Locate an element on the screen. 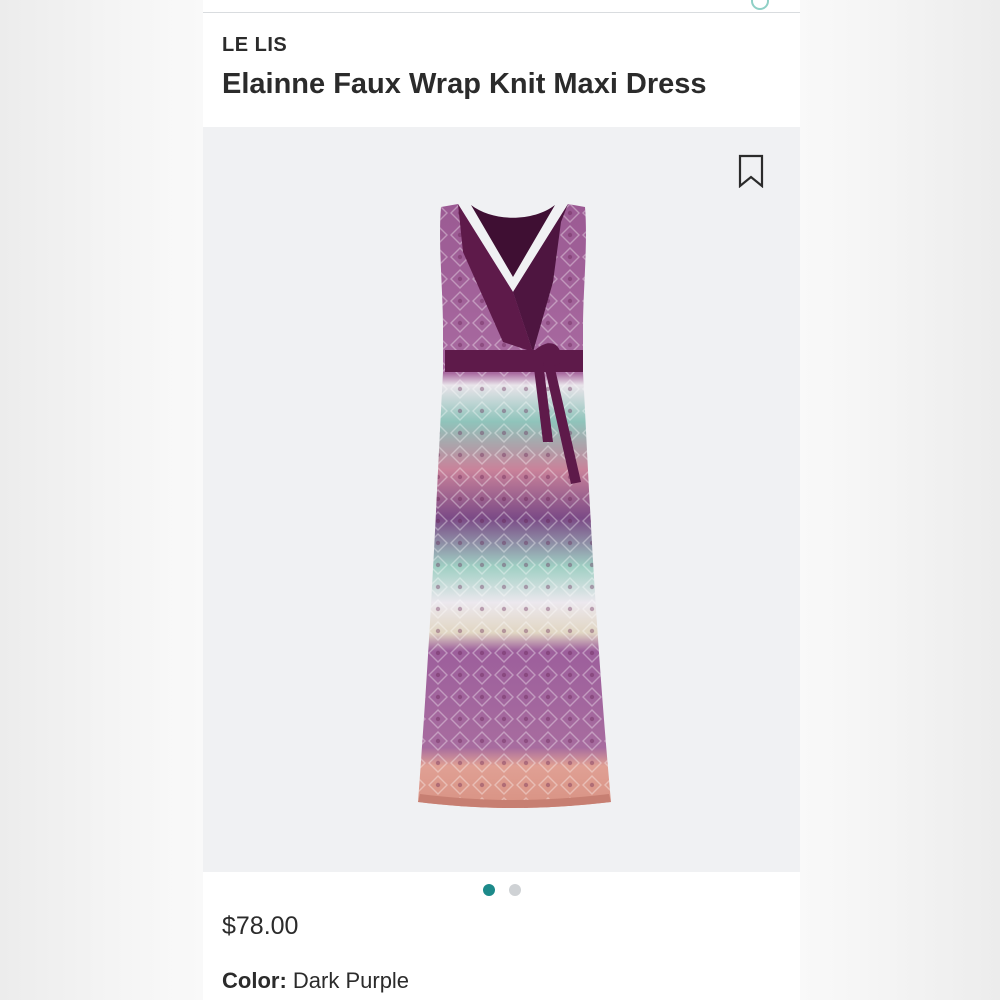 This screenshot has height=1000, width=1000. dress-image is located at coordinates (514, 506).